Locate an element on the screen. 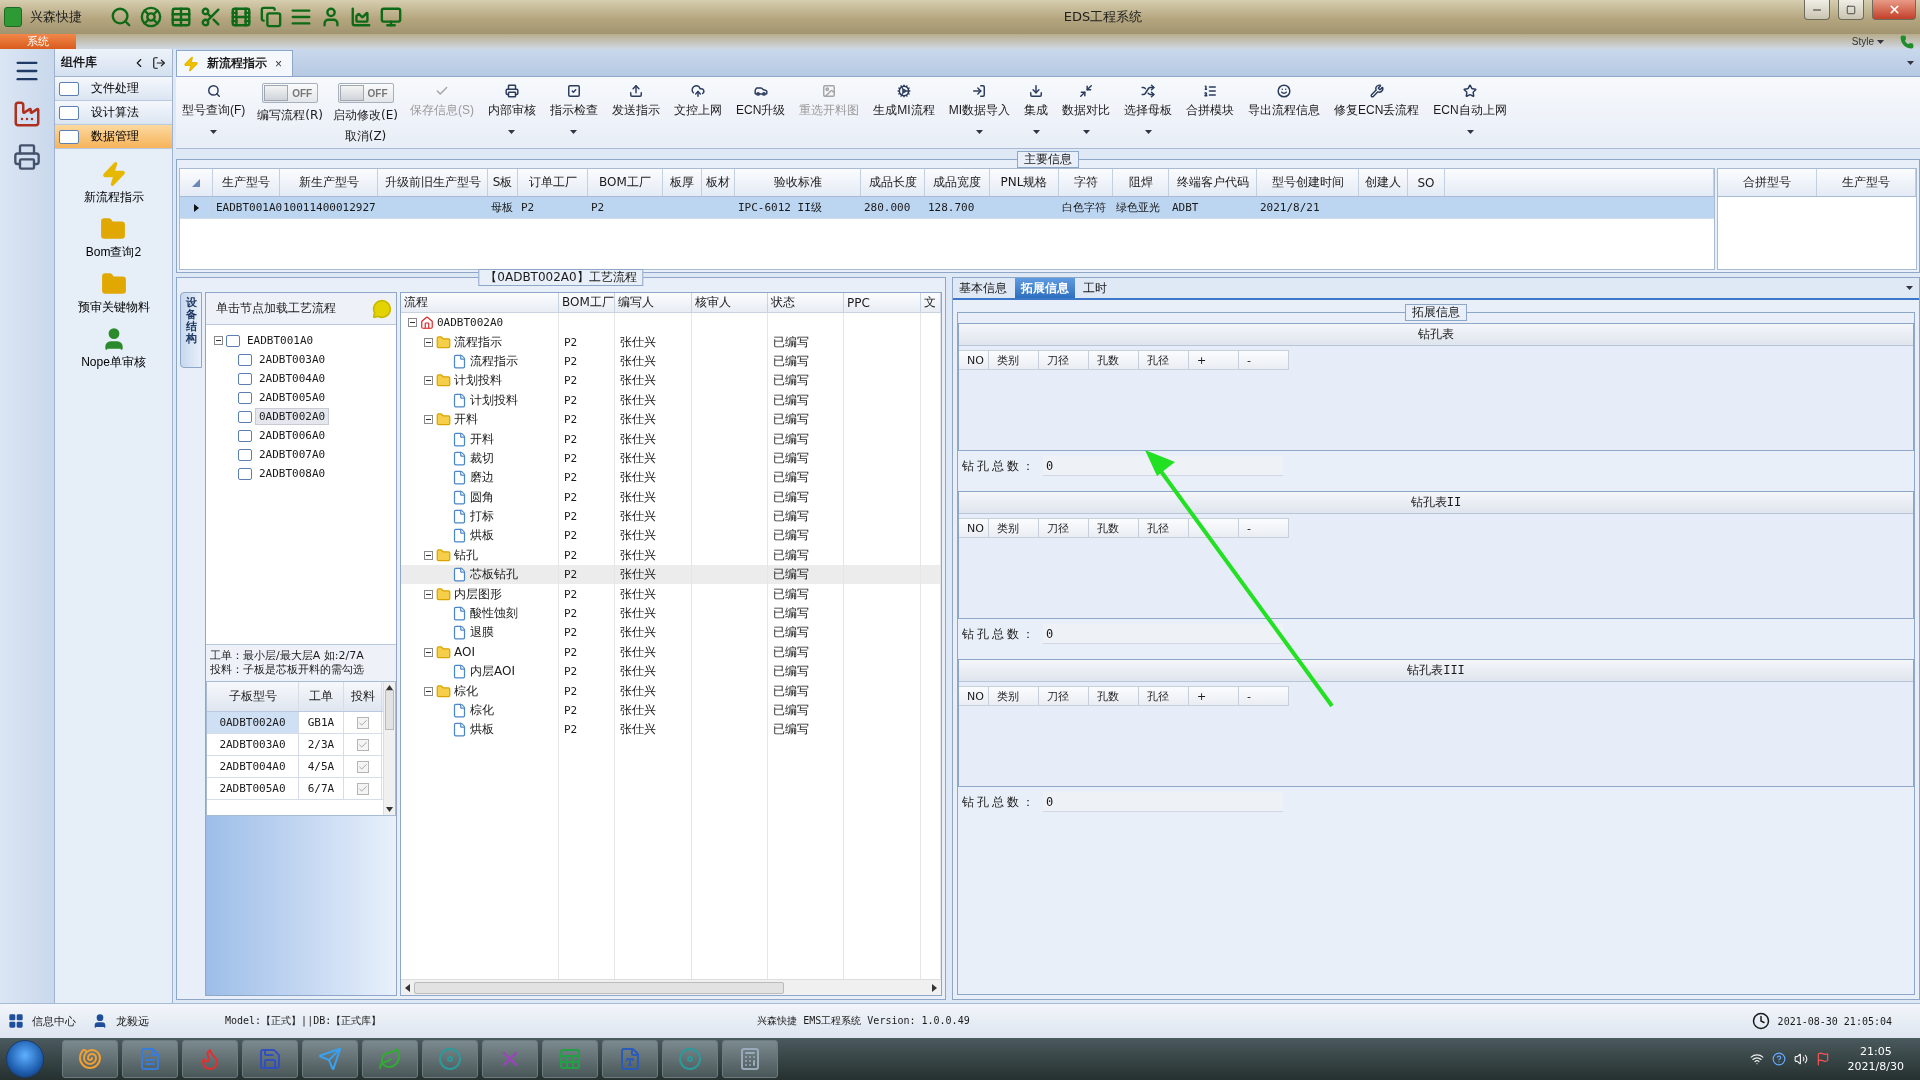 This screenshot has width=1920, height=1080. tool-item: 预审关键物料 is located at coordinates (113, 293).